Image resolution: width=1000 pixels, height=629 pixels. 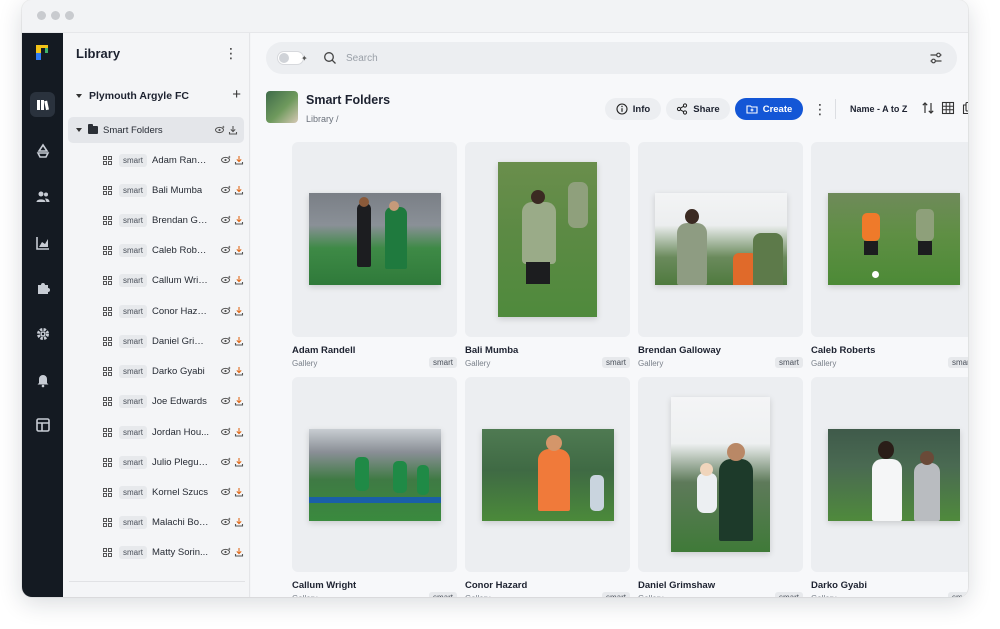 What do you see at coordinates (965, 108) in the screenshot?
I see `copy-icon` at bounding box center [965, 108].